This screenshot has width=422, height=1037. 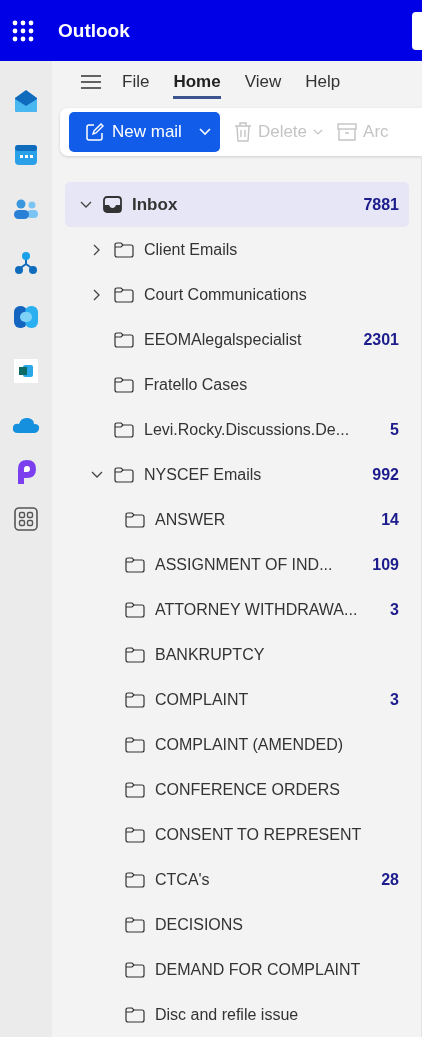 What do you see at coordinates (323, 82) in the screenshot?
I see `menu-tab: Help` at bounding box center [323, 82].